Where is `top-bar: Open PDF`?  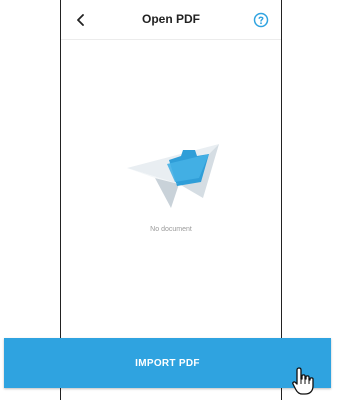
top-bar: Open PDF is located at coordinates (171, 20).